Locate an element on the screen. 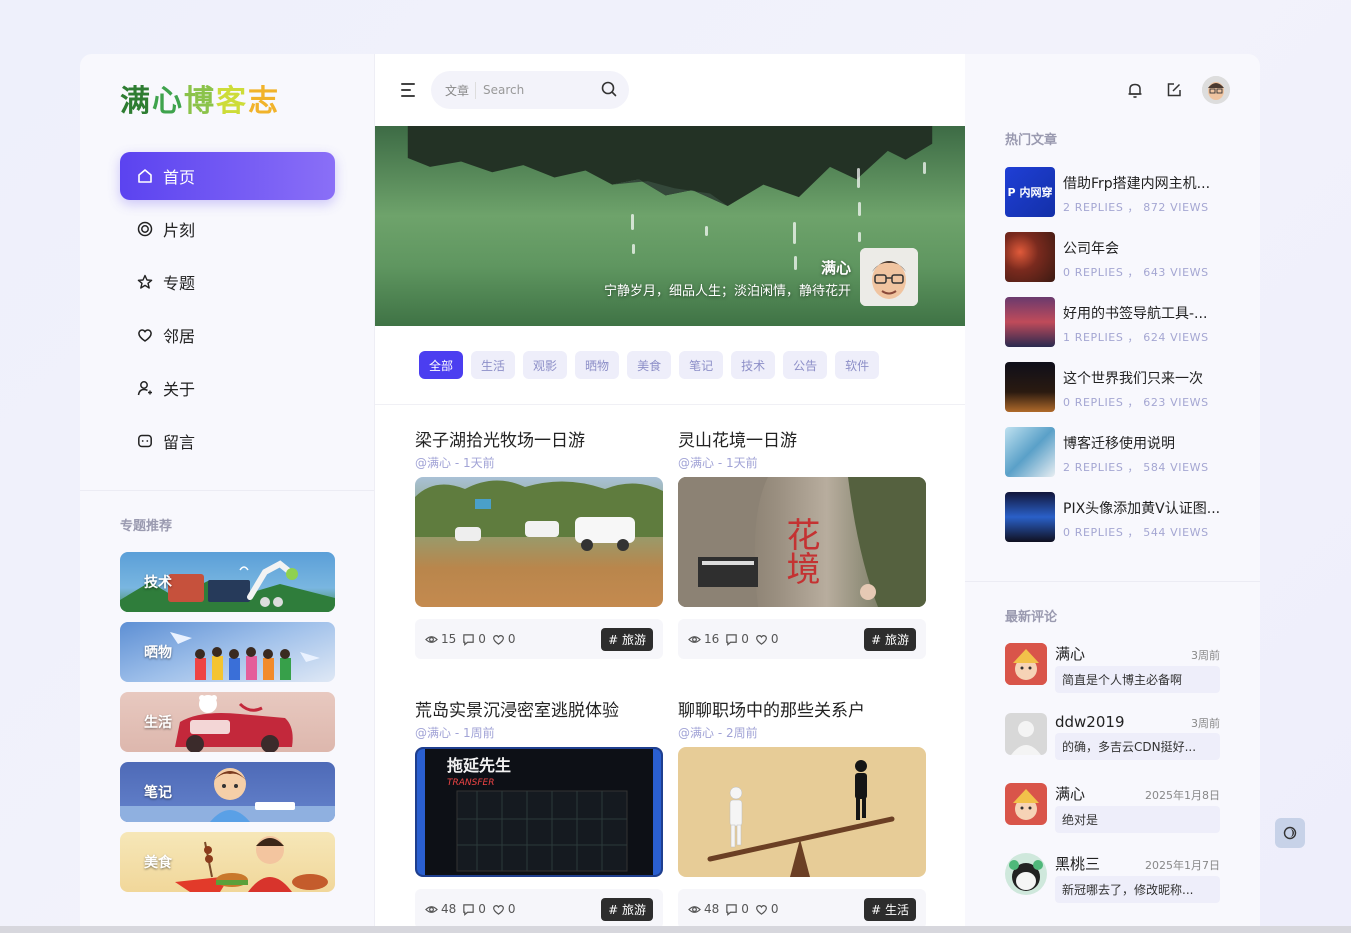 Image resolution: width=1351 pixels, height=933 pixels. site-logo: 满心博客志 is located at coordinates (200, 98).